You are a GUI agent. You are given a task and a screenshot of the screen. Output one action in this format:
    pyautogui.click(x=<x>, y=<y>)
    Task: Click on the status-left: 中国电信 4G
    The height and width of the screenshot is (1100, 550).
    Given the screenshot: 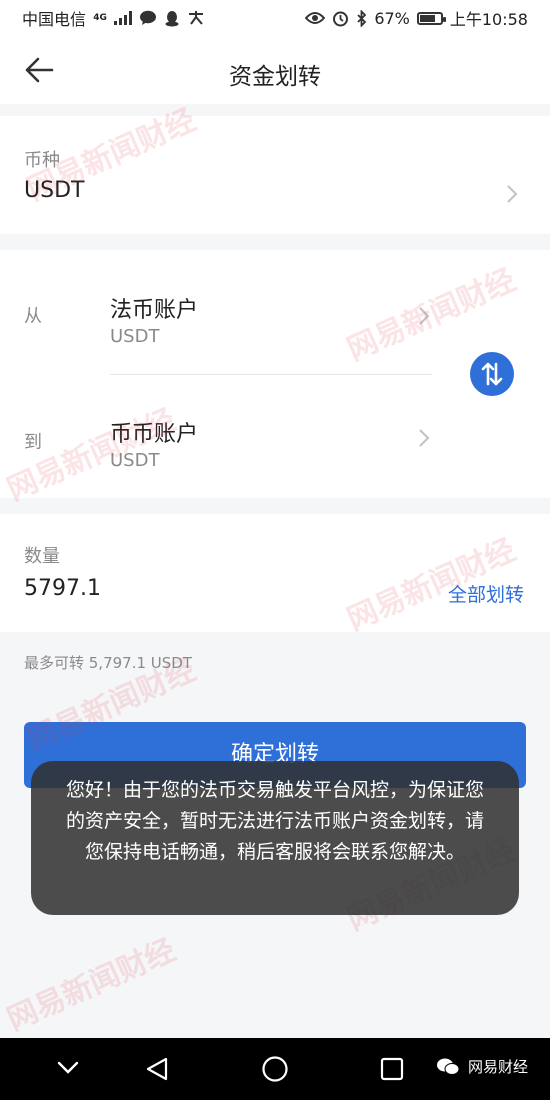 What is the action you would take?
    pyautogui.click(x=113, y=18)
    